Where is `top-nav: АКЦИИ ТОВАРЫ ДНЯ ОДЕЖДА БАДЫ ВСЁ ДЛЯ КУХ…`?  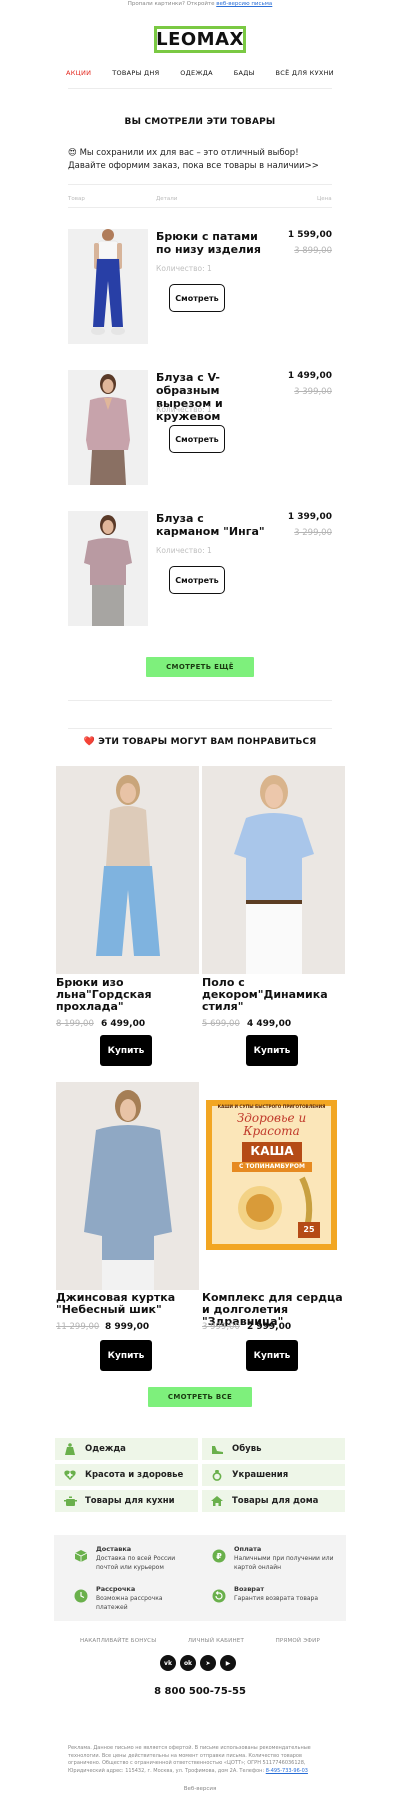
top-nav: АКЦИИ ТОВАРЫ ДНЯ ОДЕЖДА БАДЫ ВСЁ ДЛЯ КУХ… is located at coordinates (200, 73).